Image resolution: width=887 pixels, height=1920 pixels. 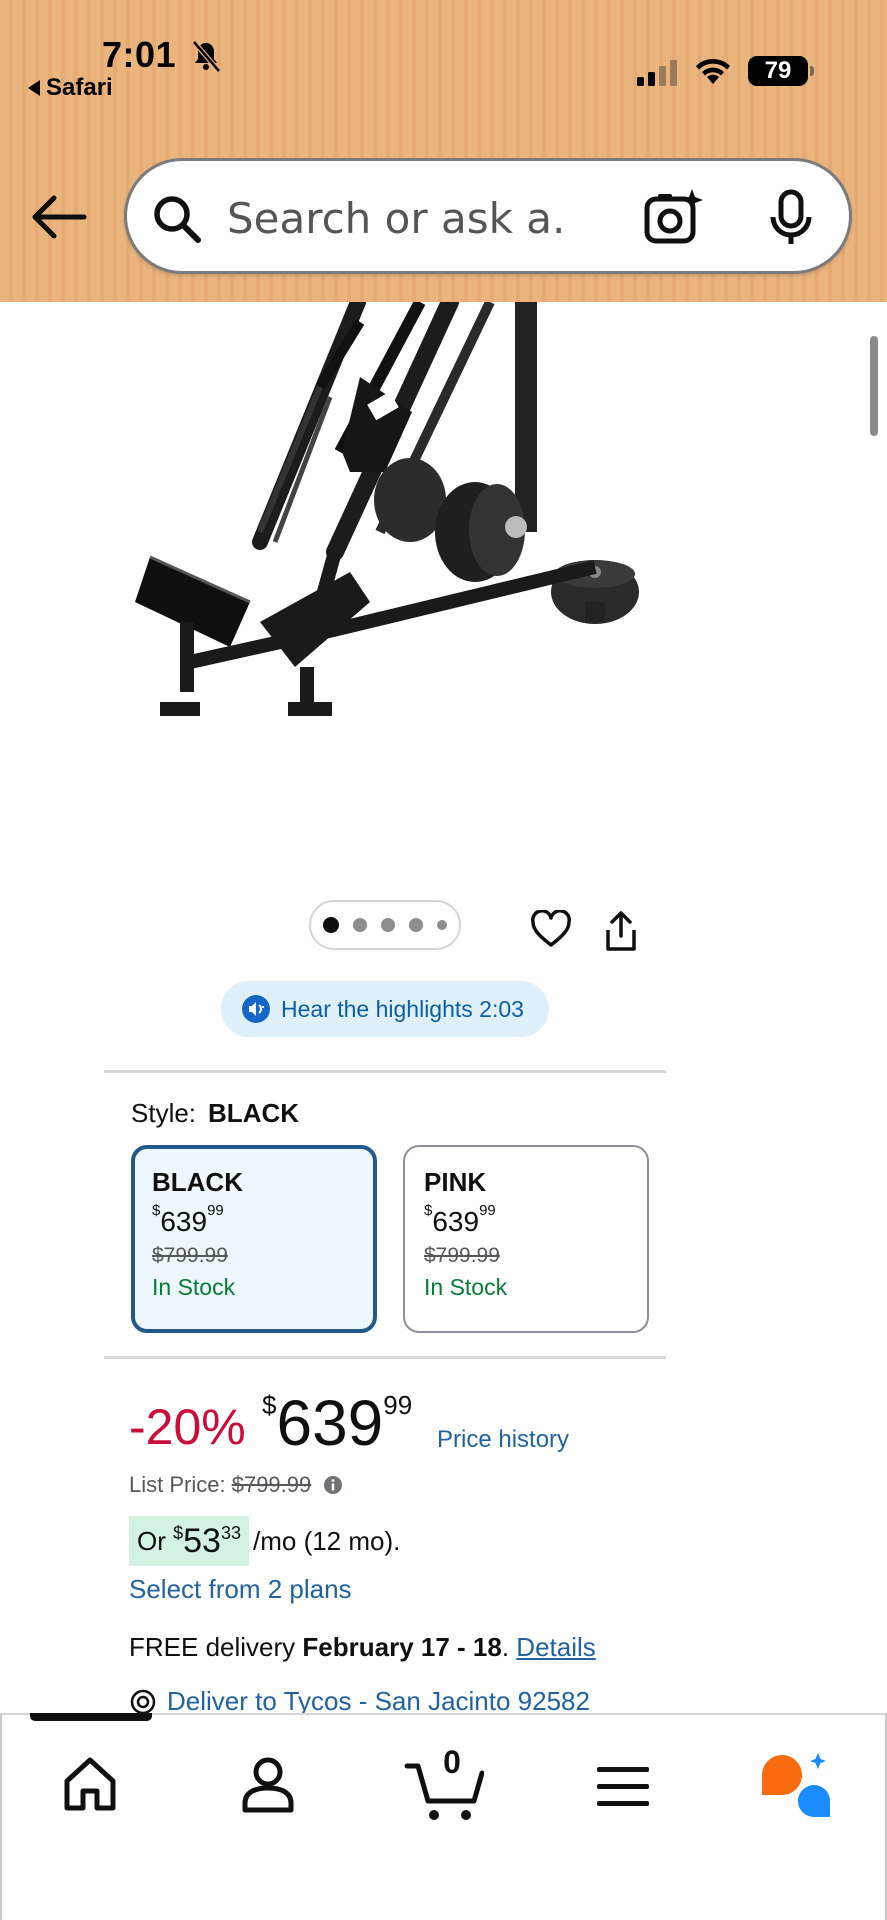 What do you see at coordinates (390, 532) in the screenshot?
I see `product-image` at bounding box center [390, 532].